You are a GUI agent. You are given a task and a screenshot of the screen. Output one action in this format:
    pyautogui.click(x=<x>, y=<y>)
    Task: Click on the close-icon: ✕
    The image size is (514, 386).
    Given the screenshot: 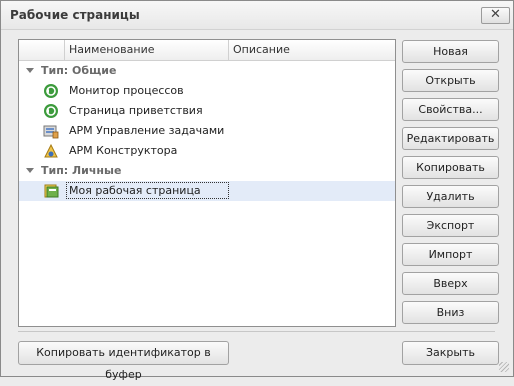 What is the action you would take?
    pyautogui.click(x=495, y=14)
    